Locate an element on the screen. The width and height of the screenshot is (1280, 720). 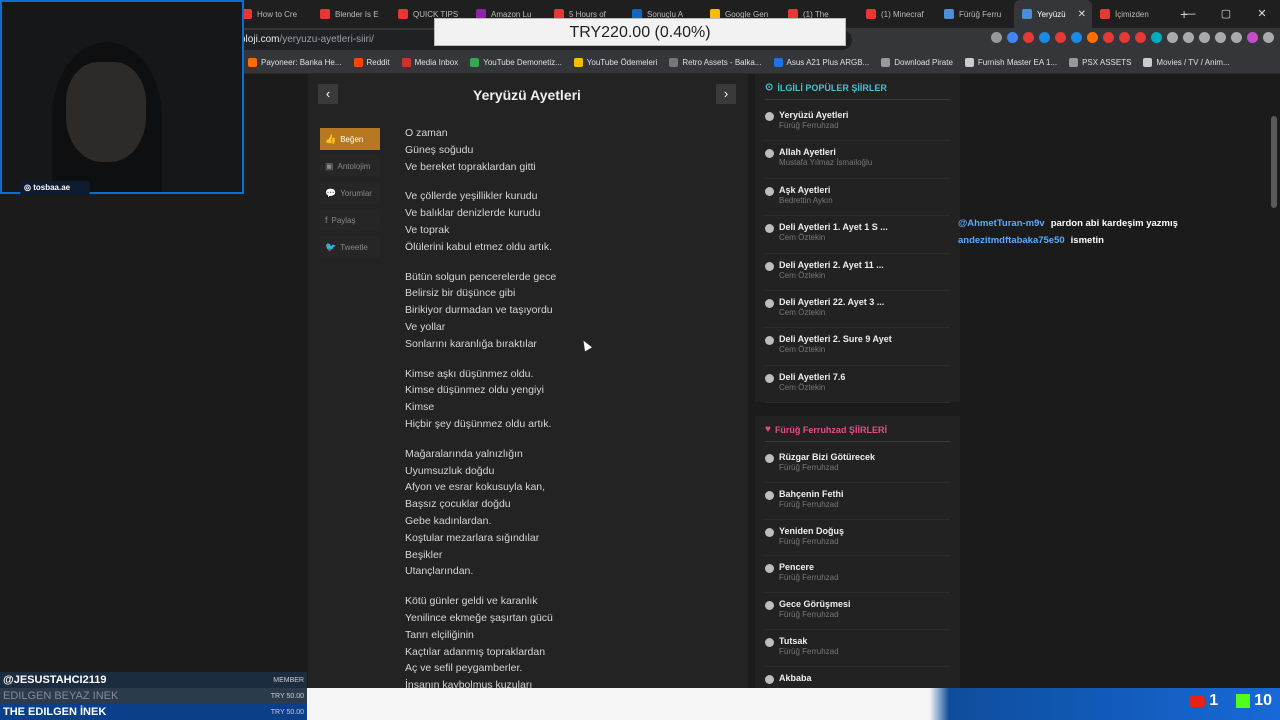
sidebar-poem-link: Pencere Fürüğ Ferruhzad is located at coordinates (857, 575).